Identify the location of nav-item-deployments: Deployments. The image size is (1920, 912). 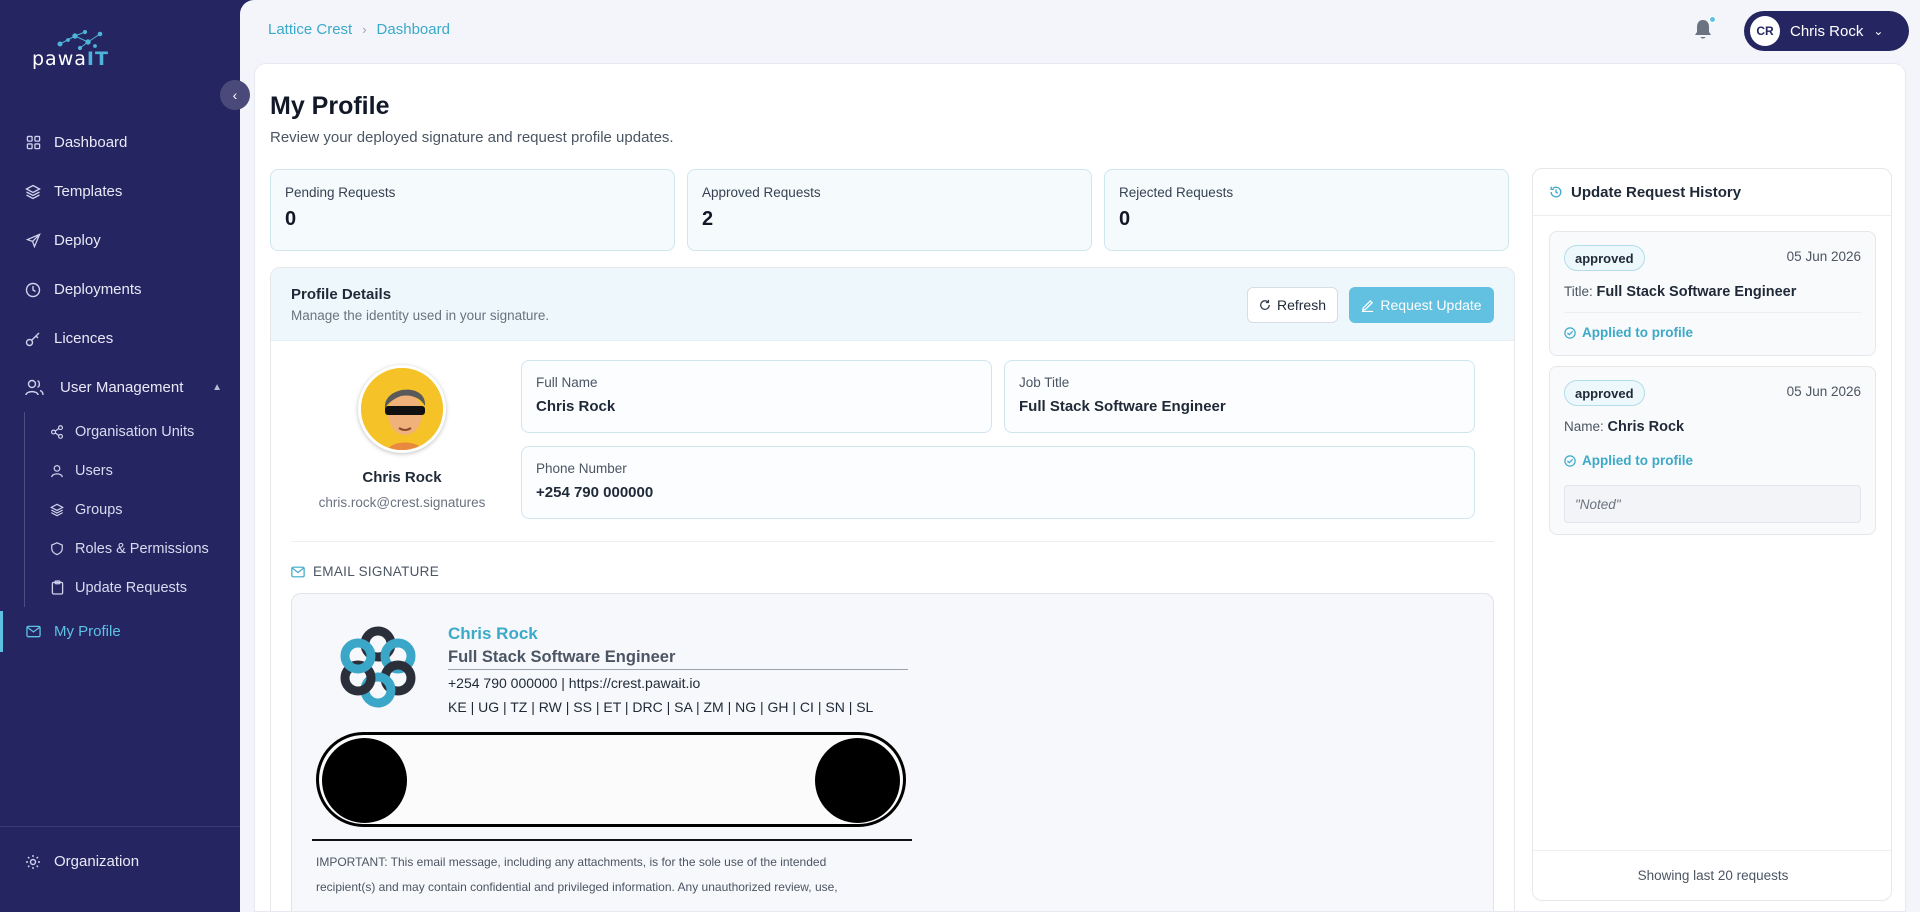
(120, 289).